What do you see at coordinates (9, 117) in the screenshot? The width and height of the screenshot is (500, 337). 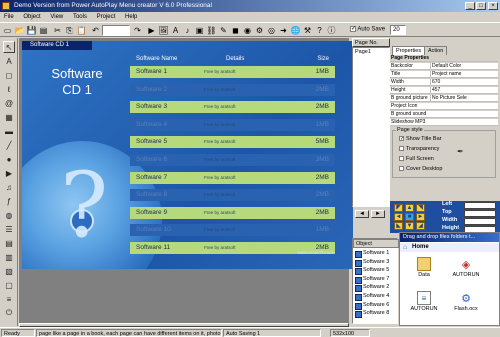 I see `image-tool-icon: ▦` at bounding box center [9, 117].